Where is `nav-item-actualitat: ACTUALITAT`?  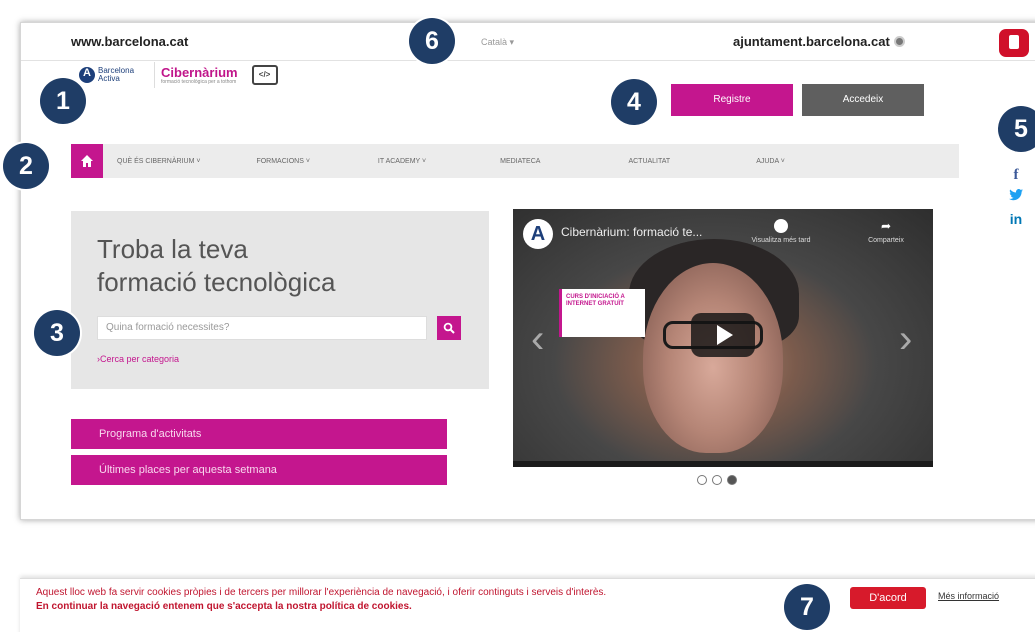
nav-item-actualitat: ACTUALITAT is located at coordinates (649, 161).